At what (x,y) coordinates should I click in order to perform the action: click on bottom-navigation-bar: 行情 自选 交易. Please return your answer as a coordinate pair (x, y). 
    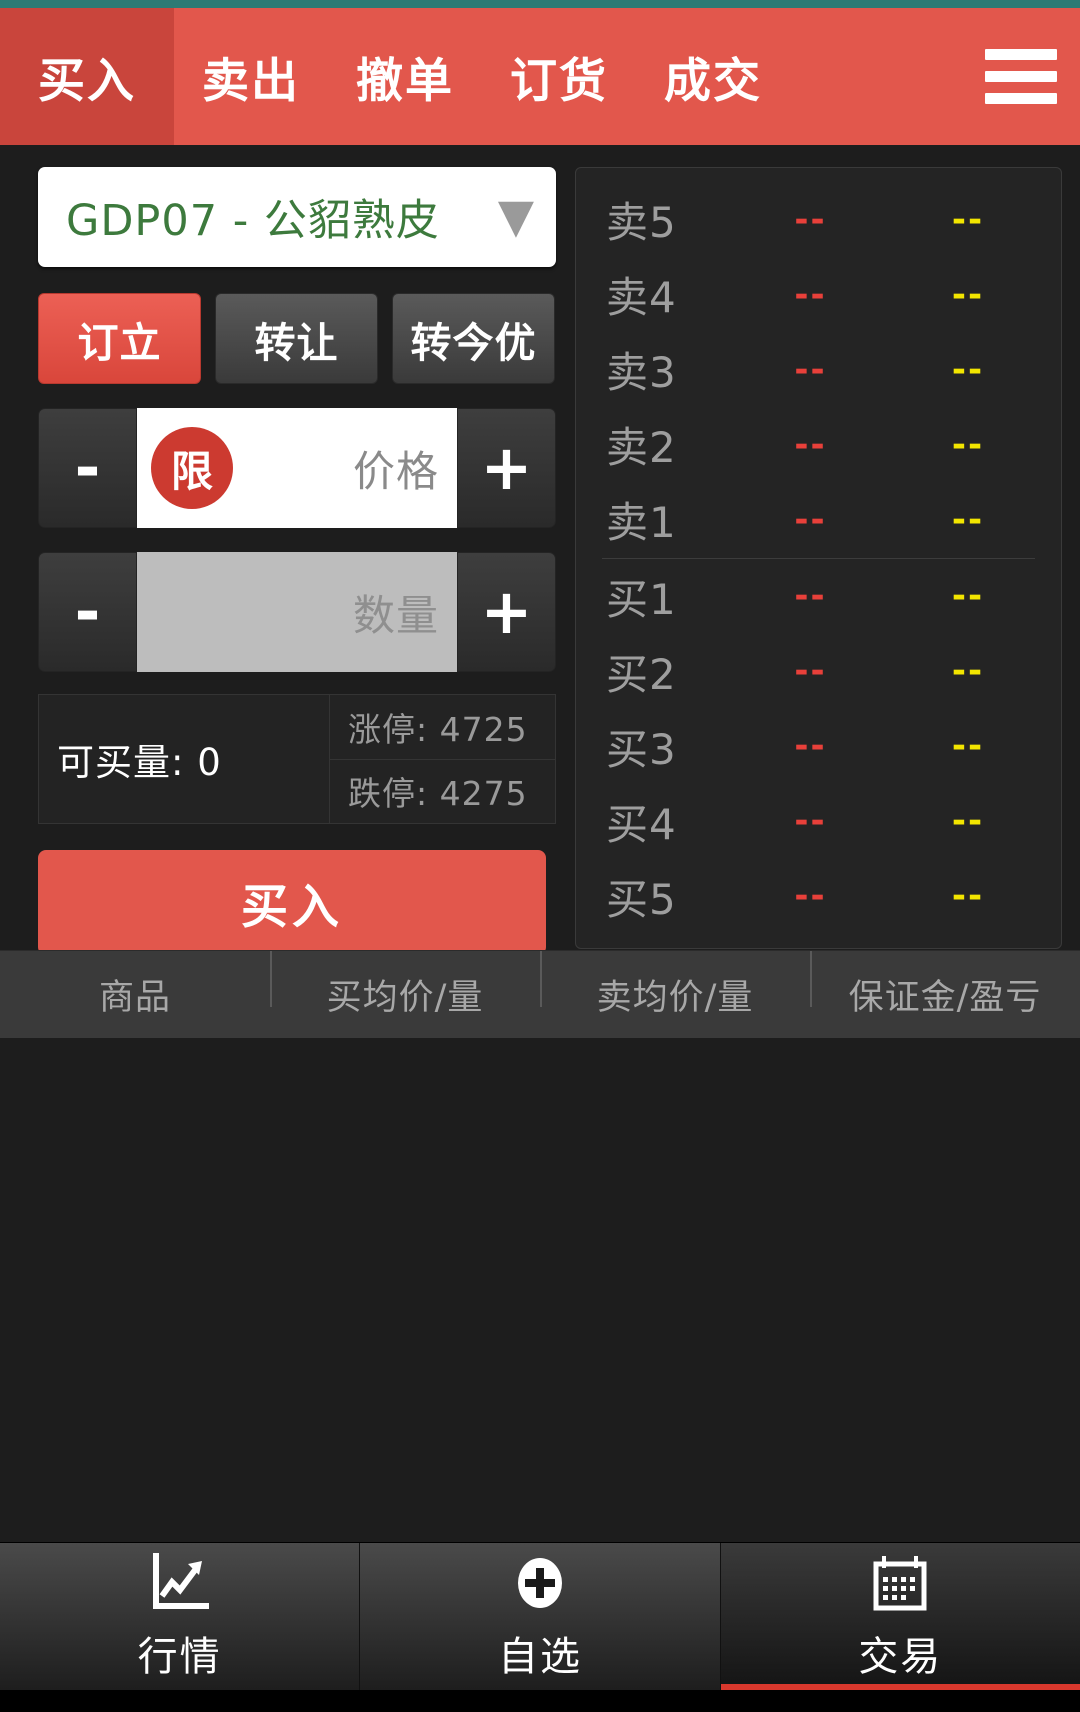
    Looking at the image, I should click on (540, 1616).